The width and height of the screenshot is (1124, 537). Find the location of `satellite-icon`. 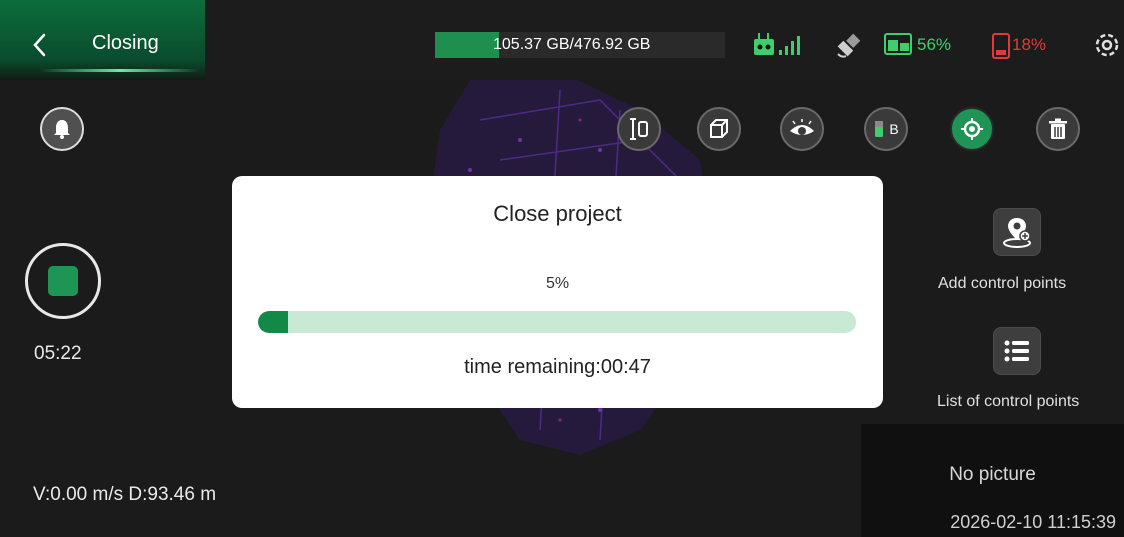

satellite-icon is located at coordinates (849, 45).